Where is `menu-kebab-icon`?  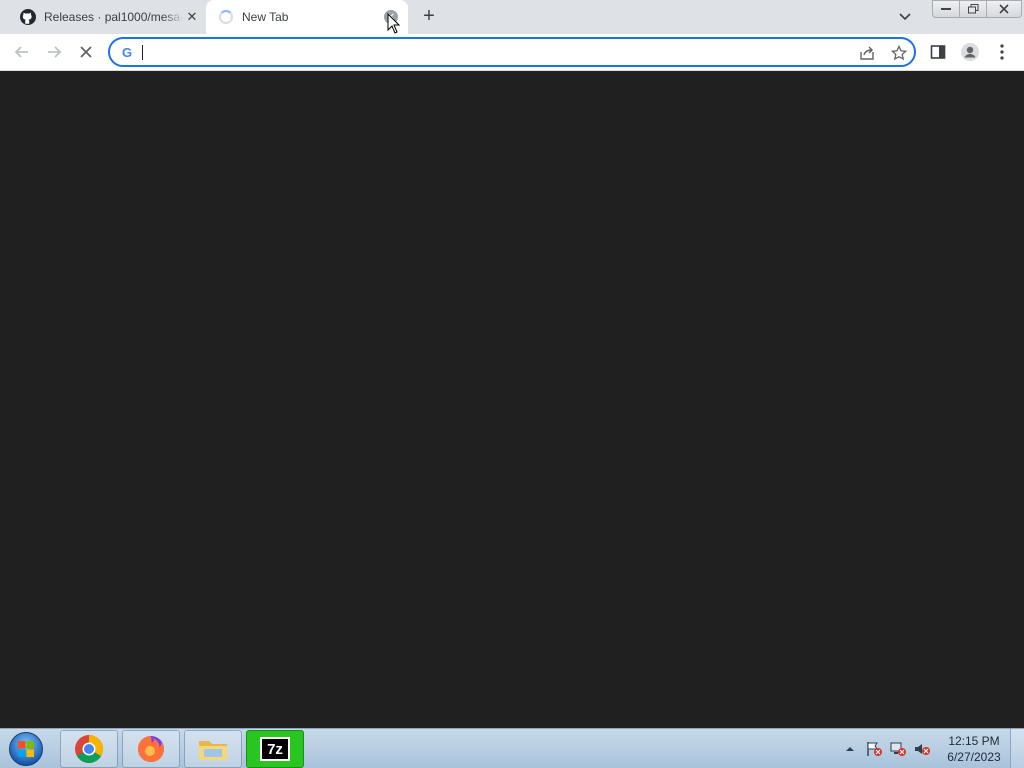 menu-kebab-icon is located at coordinates (1002, 52).